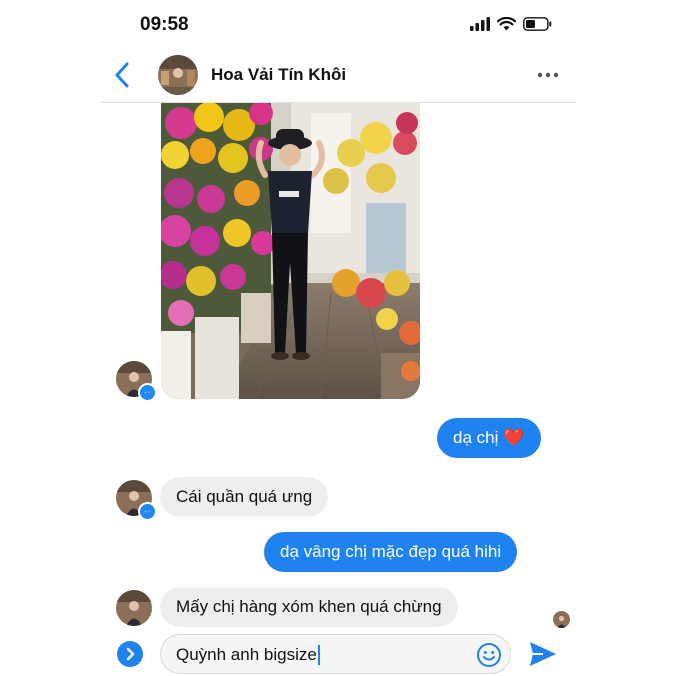  What do you see at coordinates (514, 437) in the screenshot?
I see `heart-emoji-icon: ❤️` at bounding box center [514, 437].